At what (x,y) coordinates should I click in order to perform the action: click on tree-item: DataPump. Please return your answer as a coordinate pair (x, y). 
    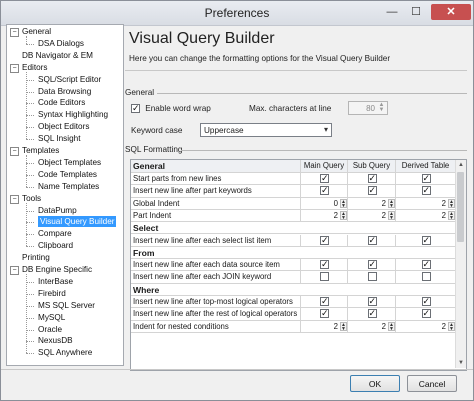
    Looking at the image, I should click on (57, 210).